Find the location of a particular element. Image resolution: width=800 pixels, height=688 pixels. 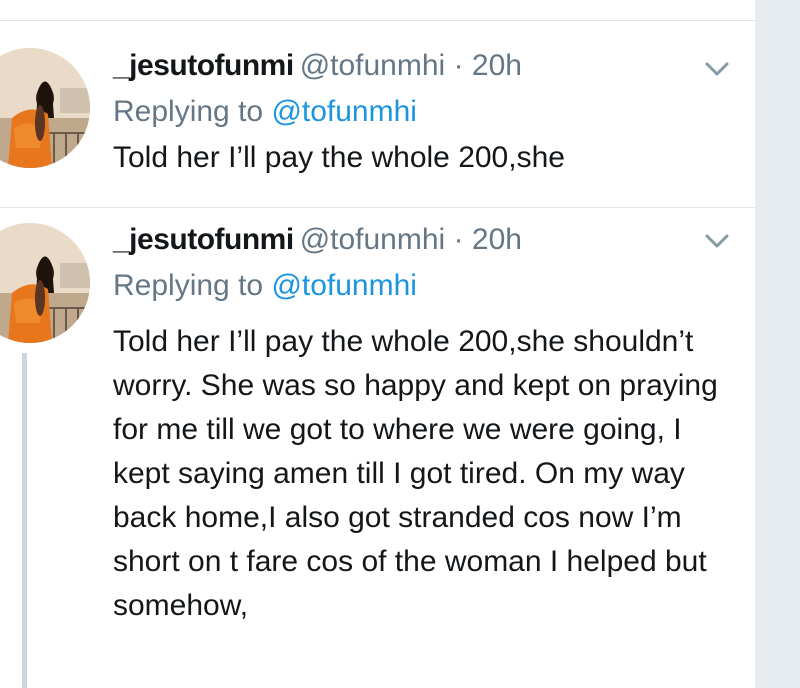

tweet-gap is located at coordinates (377, 192).